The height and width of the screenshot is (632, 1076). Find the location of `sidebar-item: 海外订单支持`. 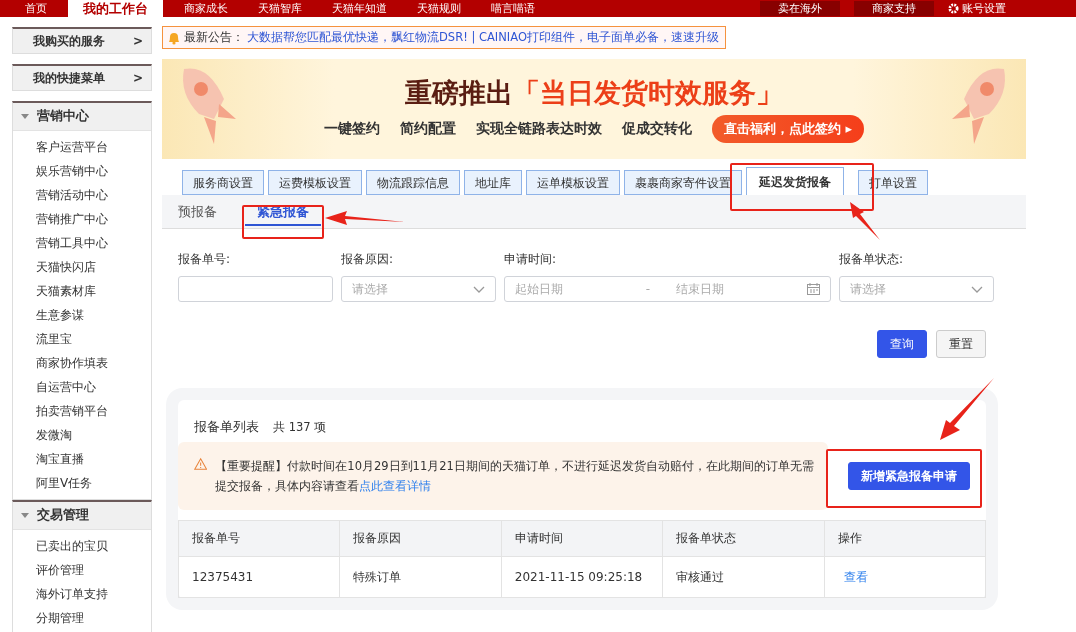

sidebar-item: 海外订单支持 is located at coordinates (93, 594).